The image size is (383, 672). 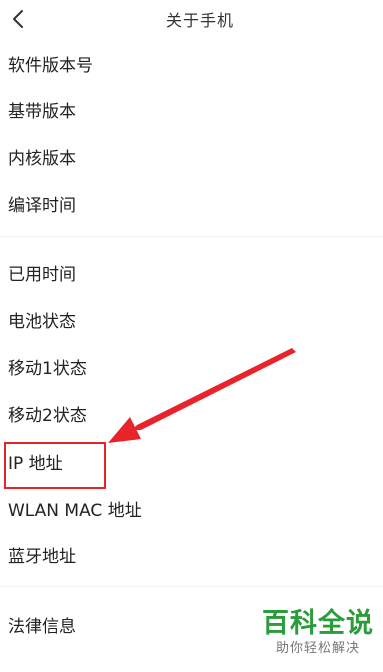 I want to click on highlight-box, so click(x=55, y=465).